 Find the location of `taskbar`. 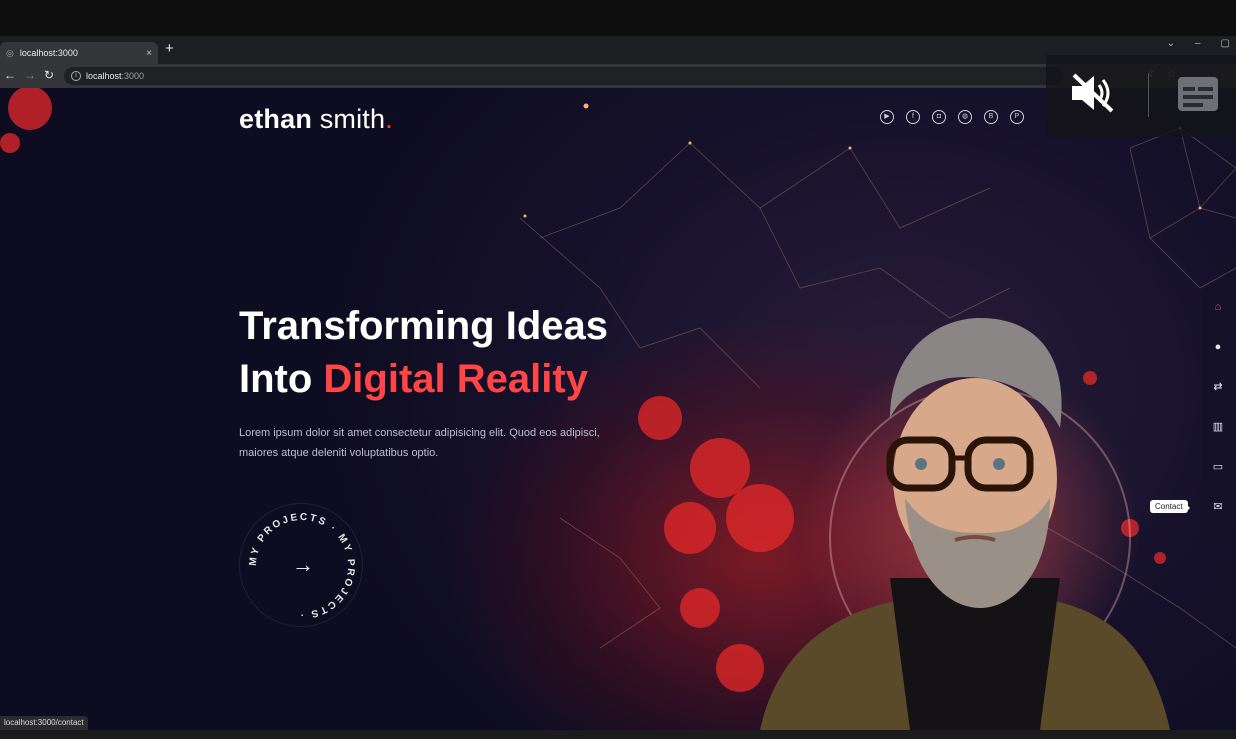

taskbar is located at coordinates (618, 734).